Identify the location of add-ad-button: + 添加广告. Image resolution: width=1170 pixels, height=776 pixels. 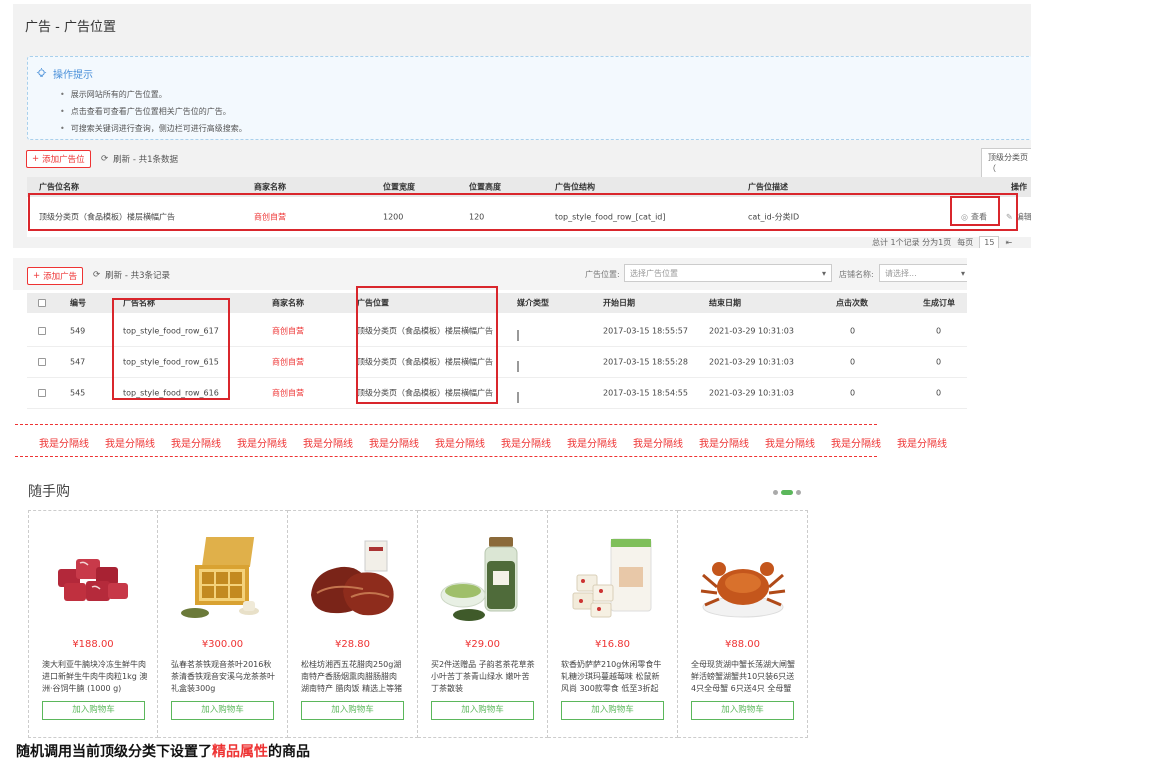
(55, 276).